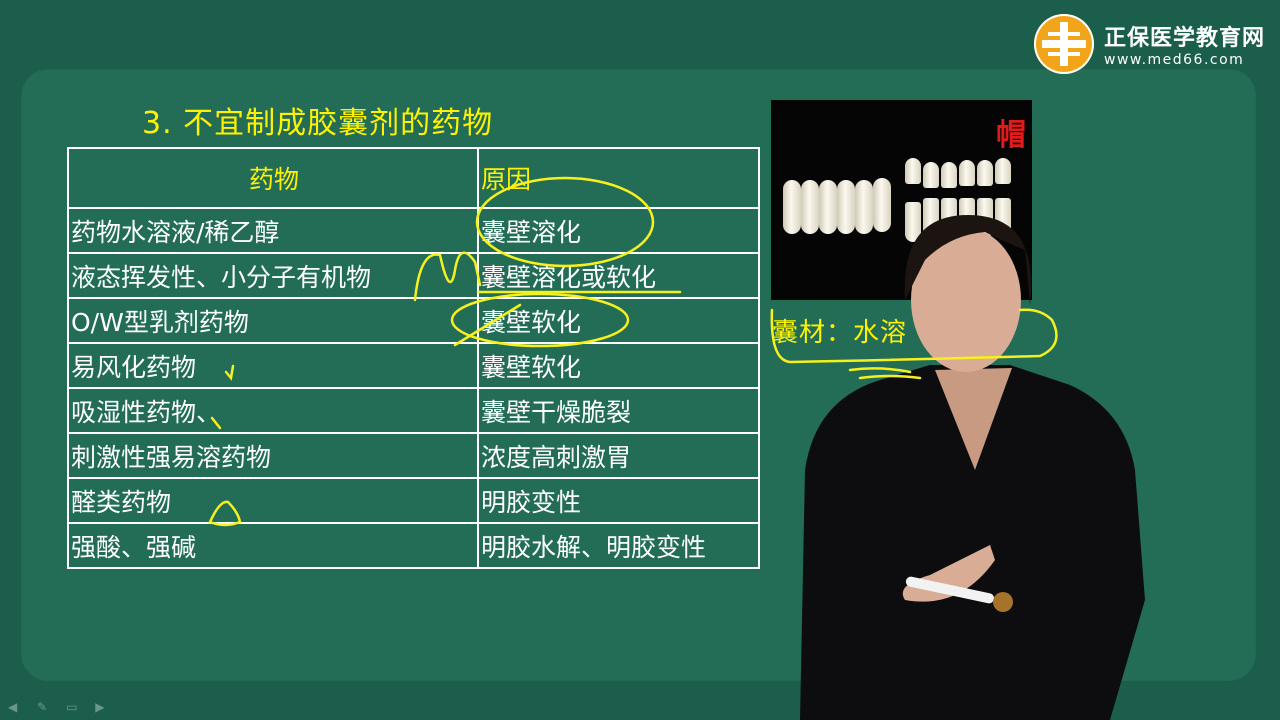 The height and width of the screenshot is (720, 1280). What do you see at coordinates (73, 707) in the screenshot?
I see `screen-icon: ▭` at bounding box center [73, 707].